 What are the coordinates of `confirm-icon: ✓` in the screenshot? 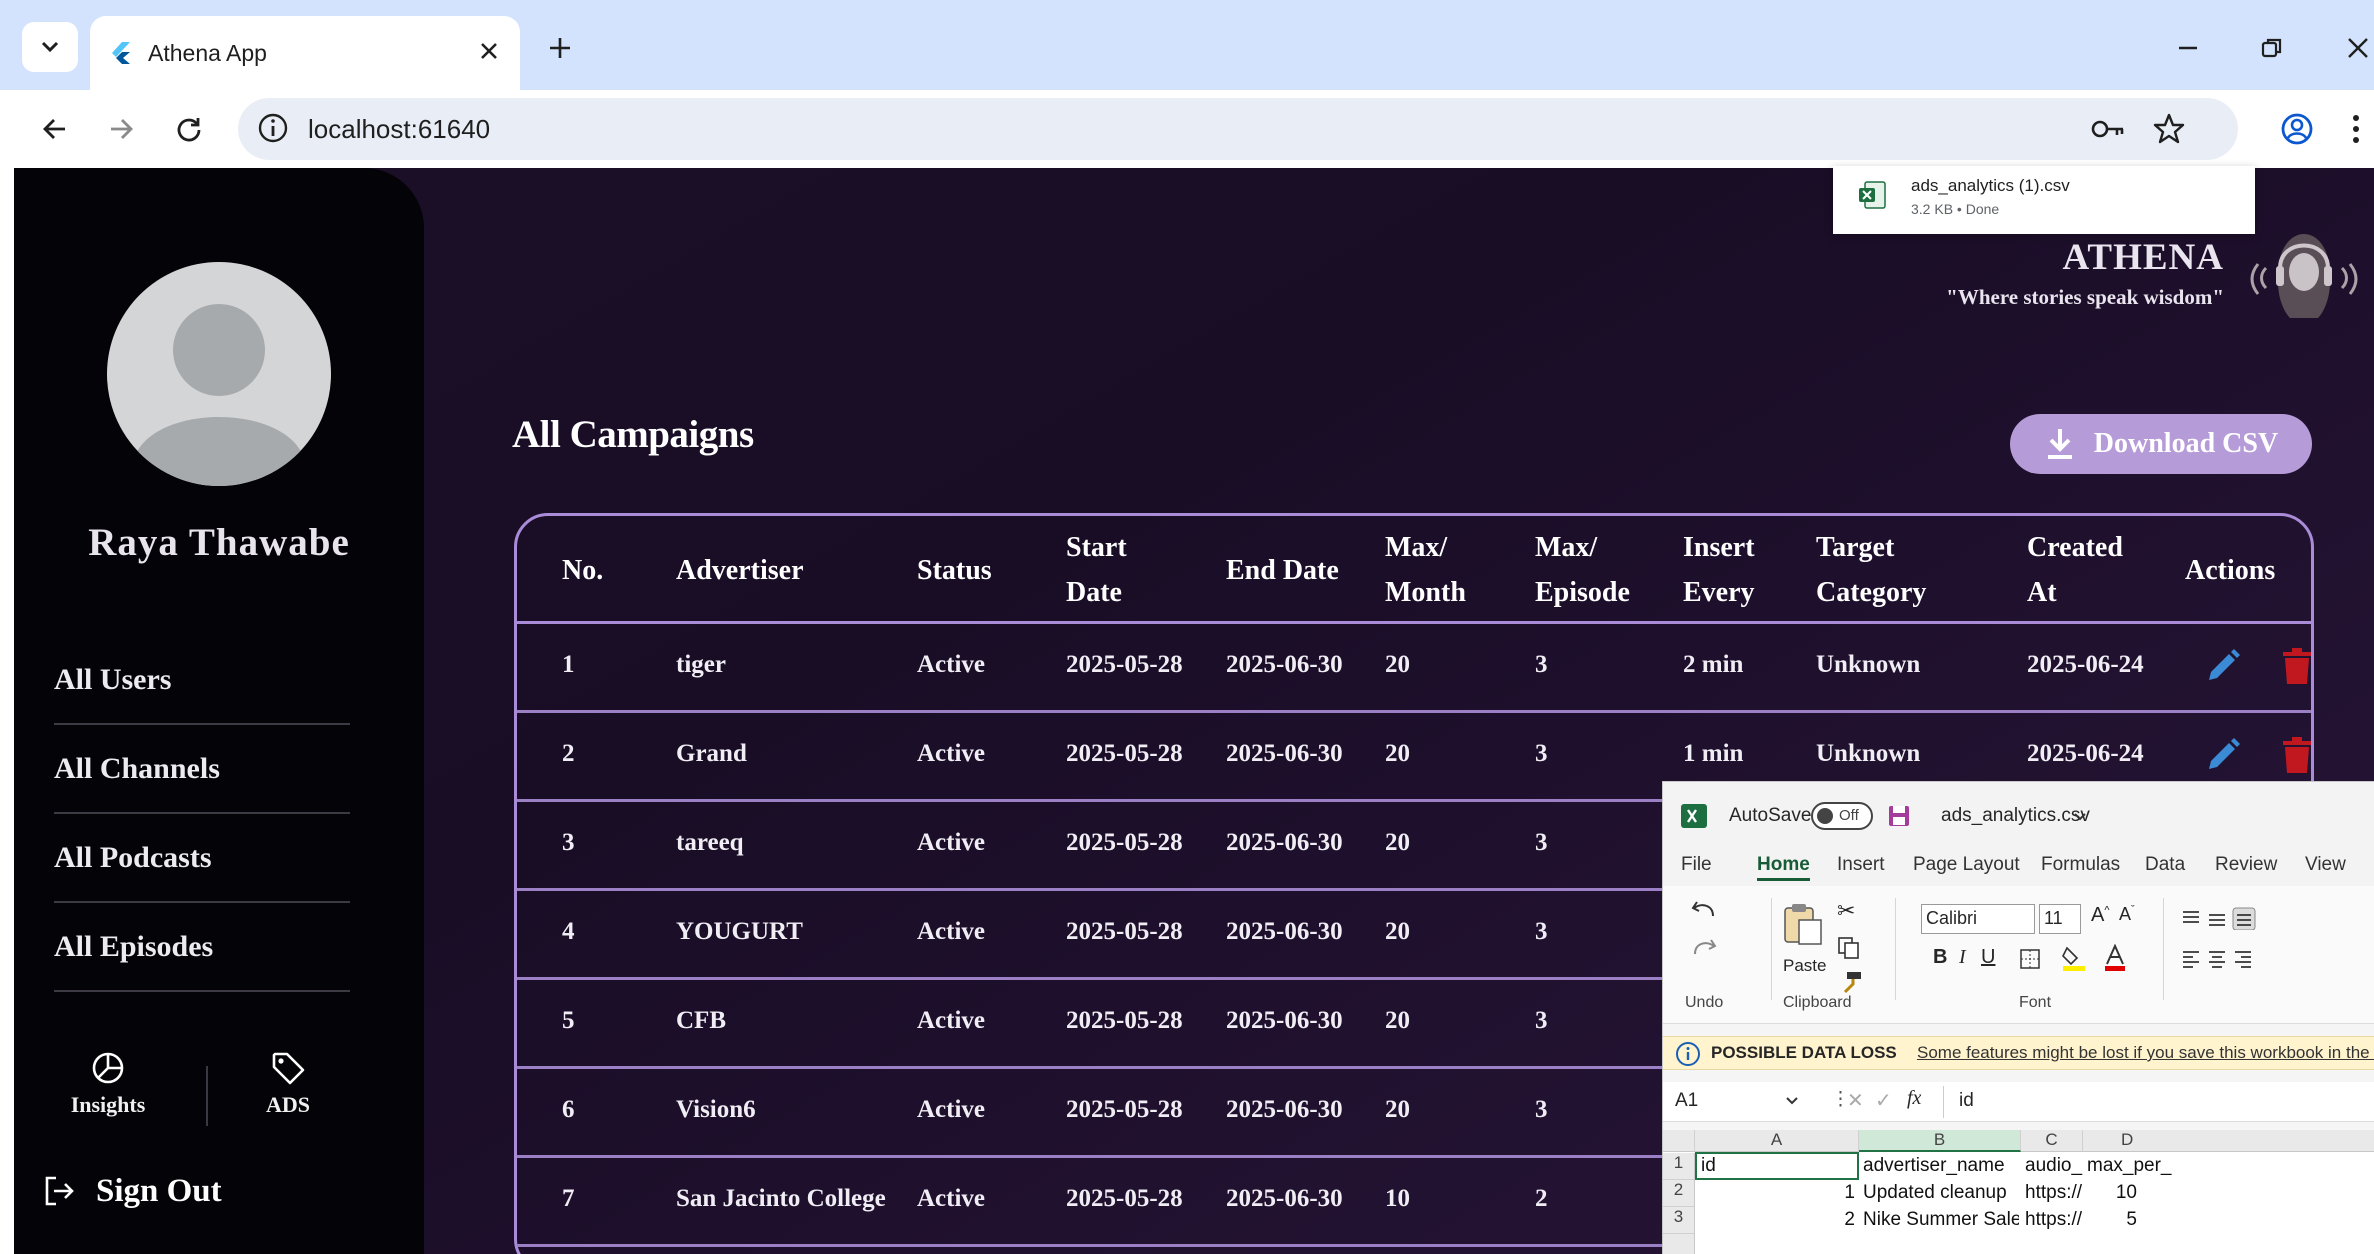 It's located at (1883, 1100).